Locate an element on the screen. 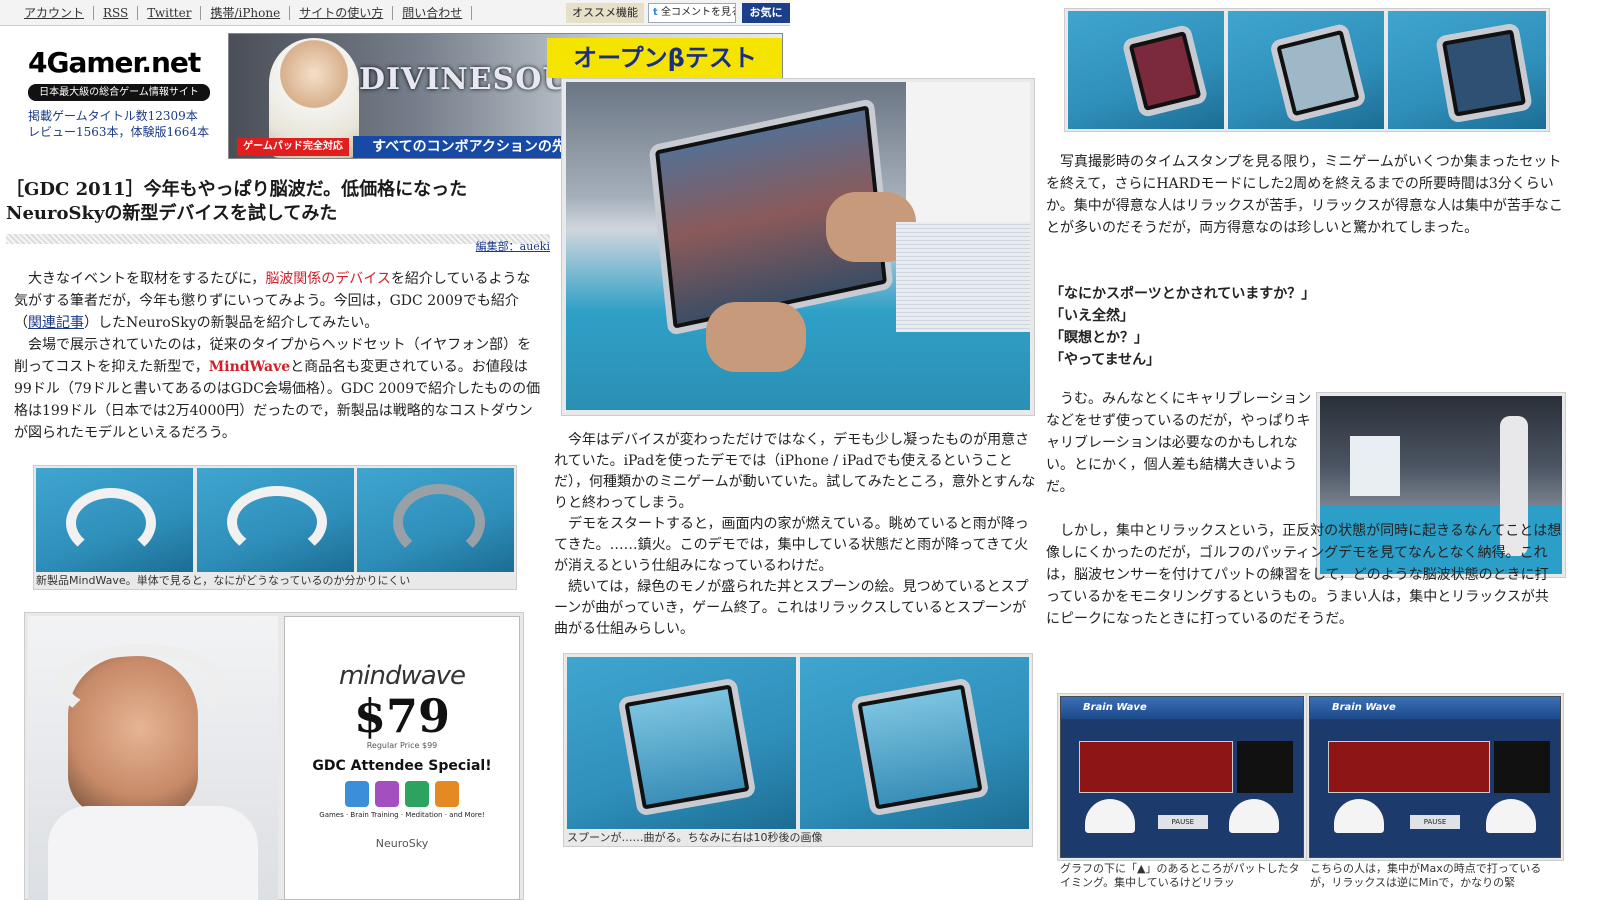 Image resolution: width=1600 pixels, height=900 pixels. poster-price: $79 is located at coordinates (402, 716).